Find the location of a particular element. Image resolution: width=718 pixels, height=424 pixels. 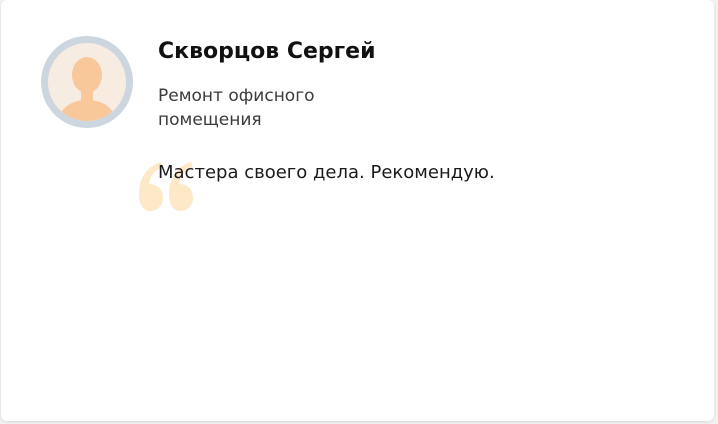

review-text: Мастера своего дела. Рекомендую. is located at coordinates (326, 172).